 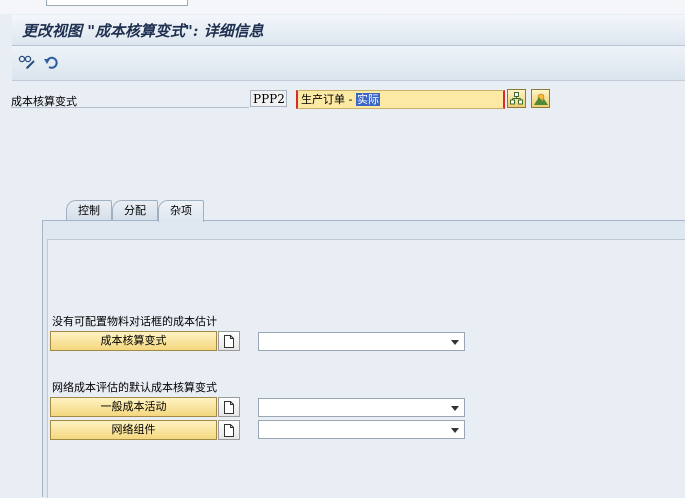 I want to click on description-selected-text: 实际, so click(x=367, y=99).